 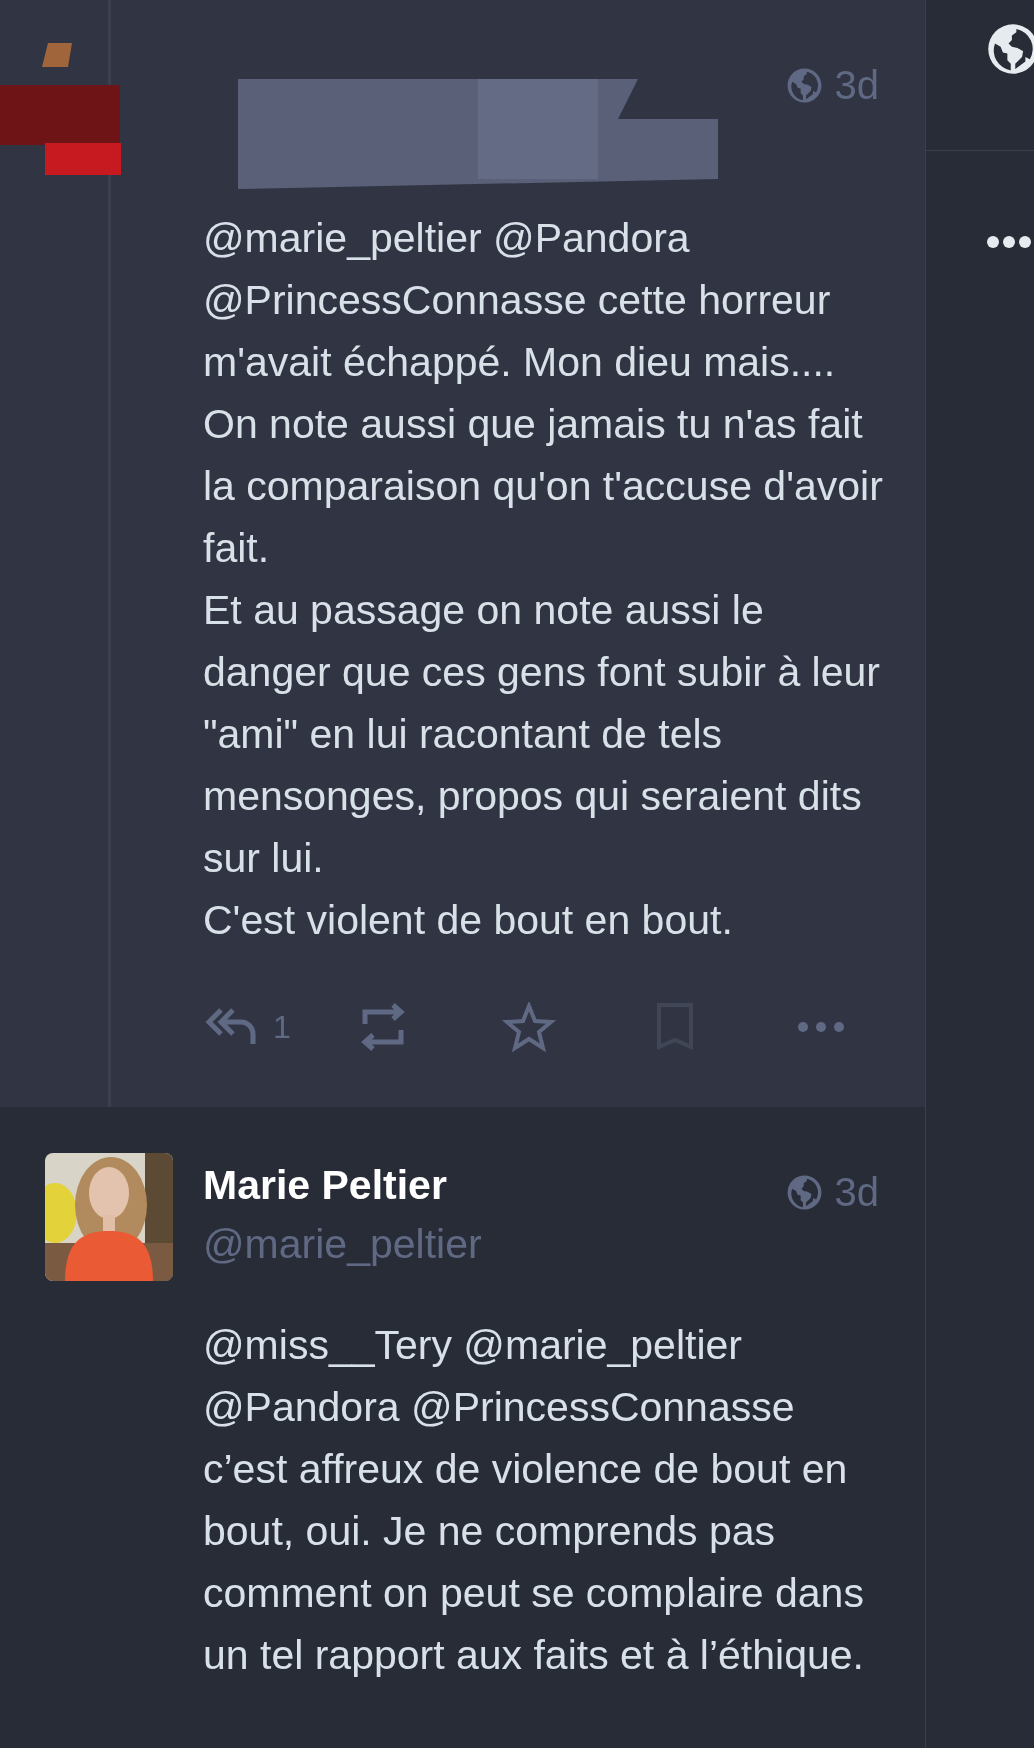 I want to click on post-text: @miss__Tery @marie_peltier @Pandora @PrincessConnasse c’est affreux de violence de bout en bout, oui. Je ne comprends pas comment on peut se complaire dans un tel rapport aux faits et à l’éthique., so click(x=534, y=1500).